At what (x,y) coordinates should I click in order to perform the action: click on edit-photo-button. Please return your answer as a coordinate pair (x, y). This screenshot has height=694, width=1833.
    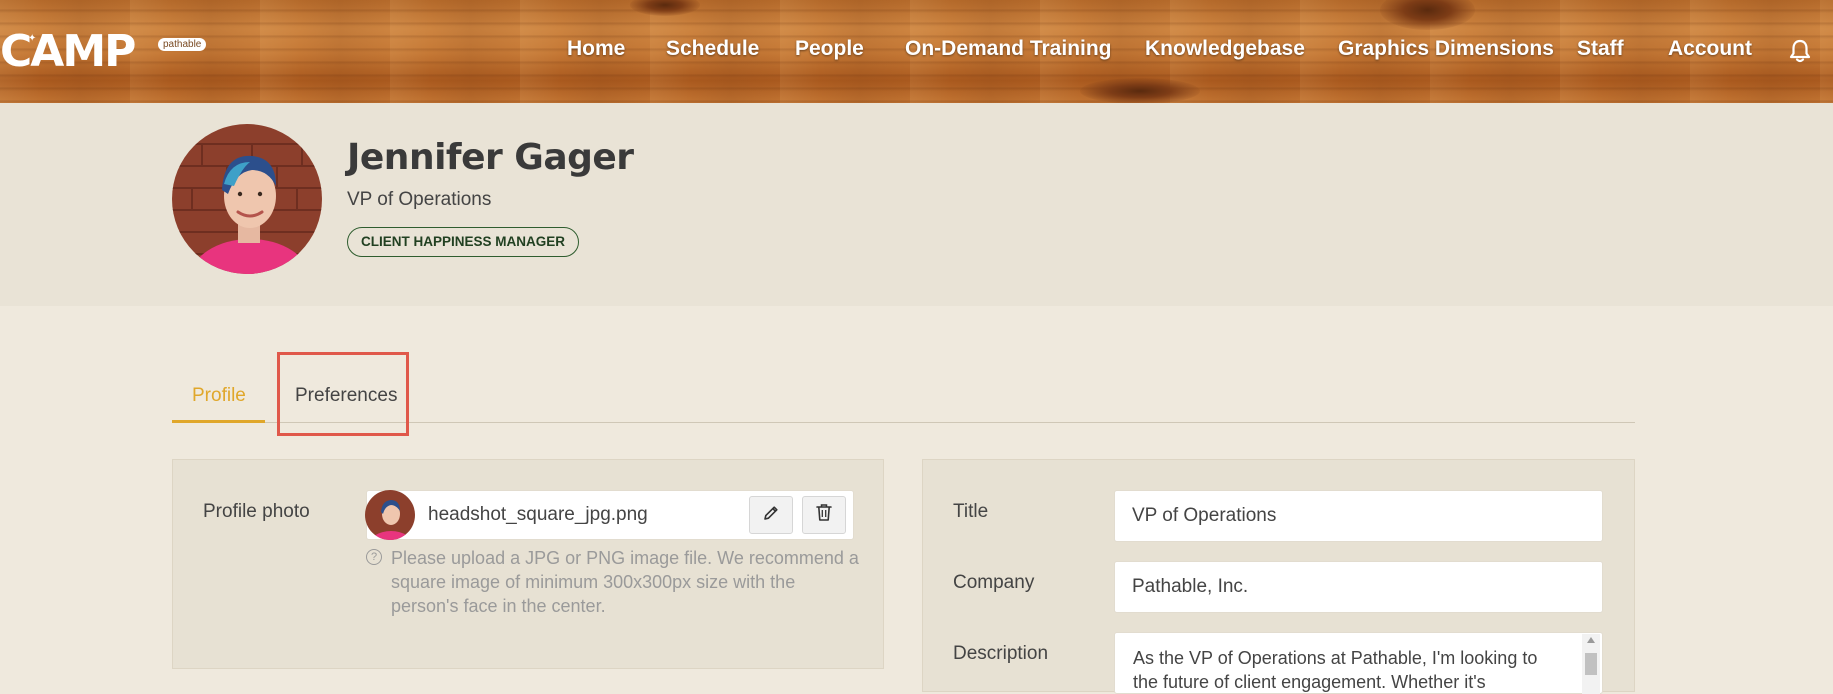
    Looking at the image, I should click on (771, 515).